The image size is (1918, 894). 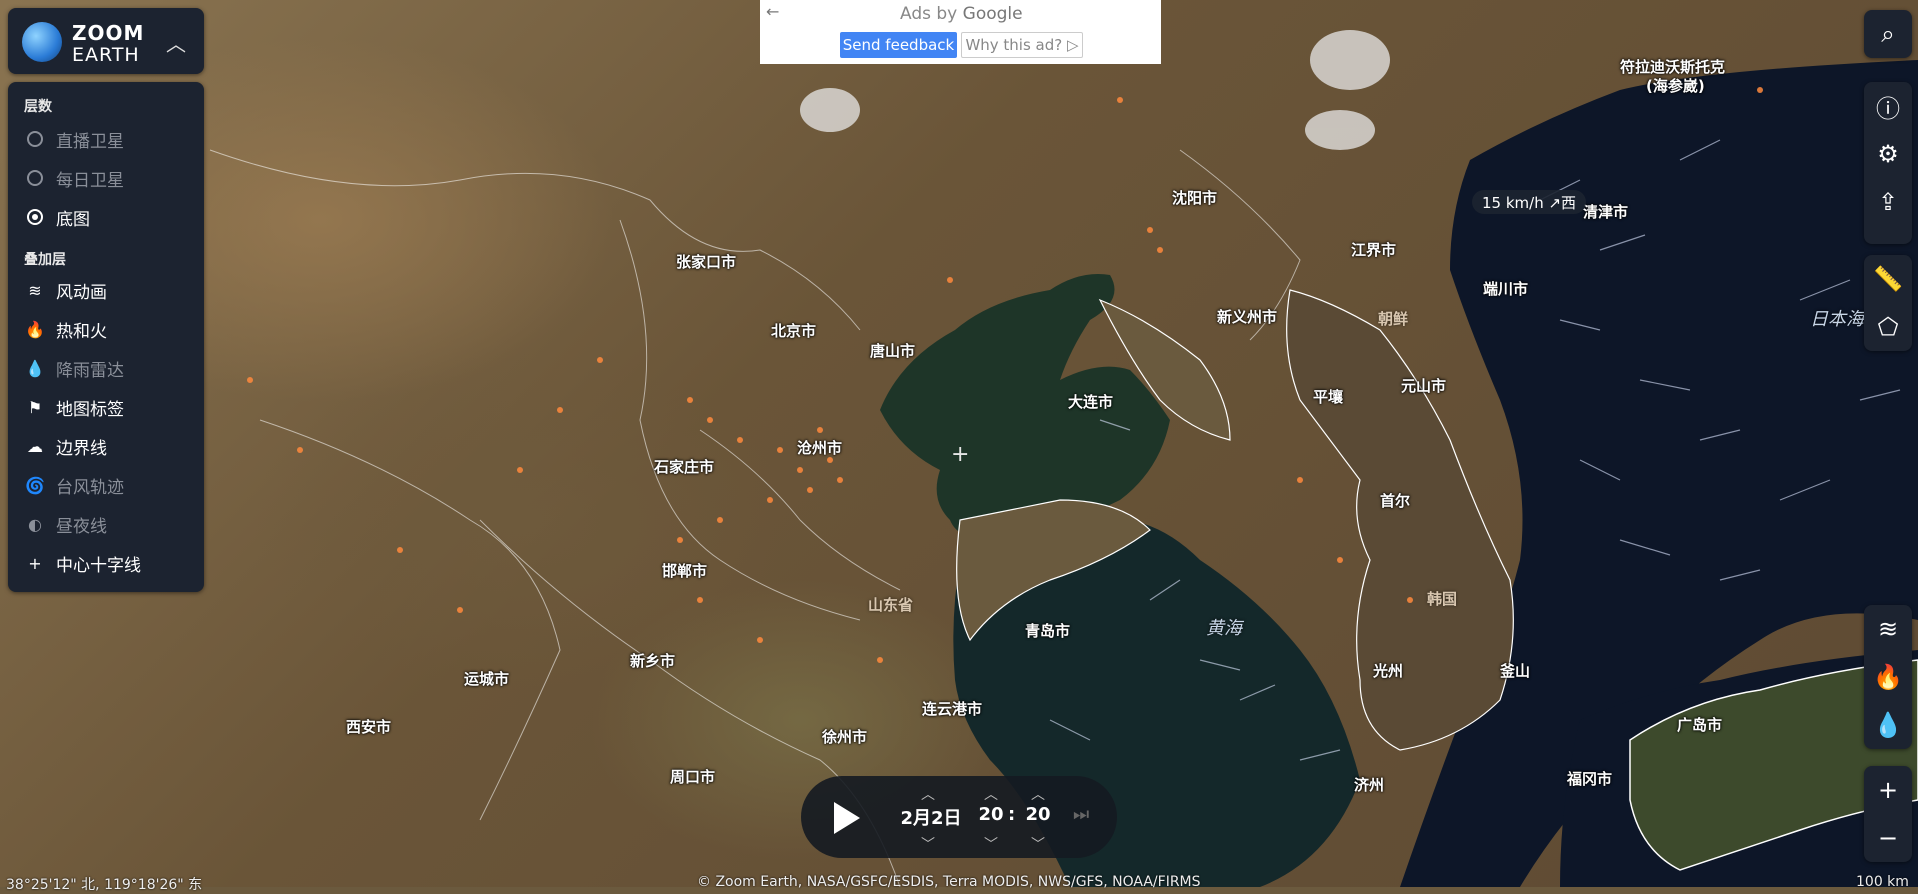 What do you see at coordinates (931, 817) in the screenshot?
I see `timeline-date: 2月2日` at bounding box center [931, 817].